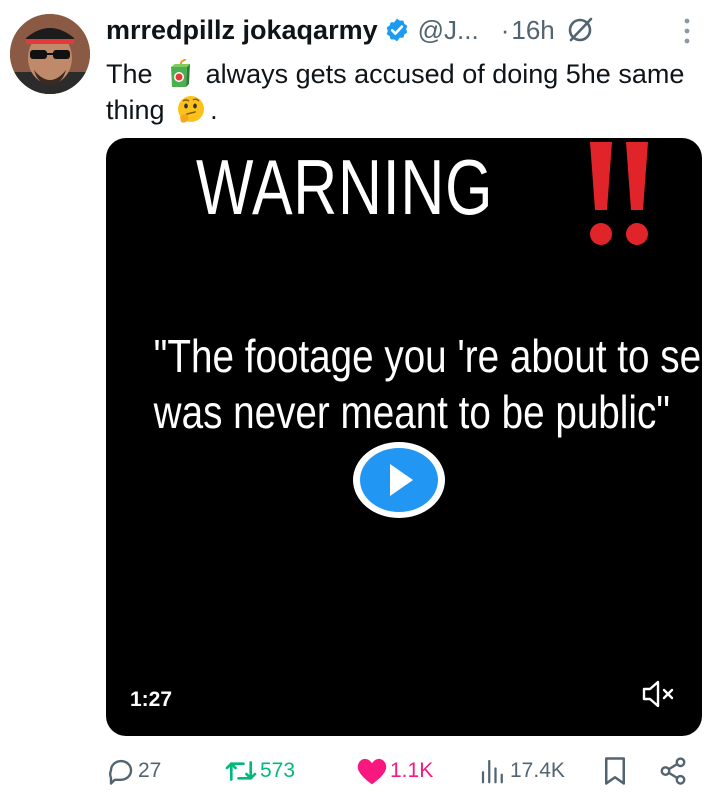 This screenshot has height=803, width=721. I want to click on avatar, so click(50, 54).